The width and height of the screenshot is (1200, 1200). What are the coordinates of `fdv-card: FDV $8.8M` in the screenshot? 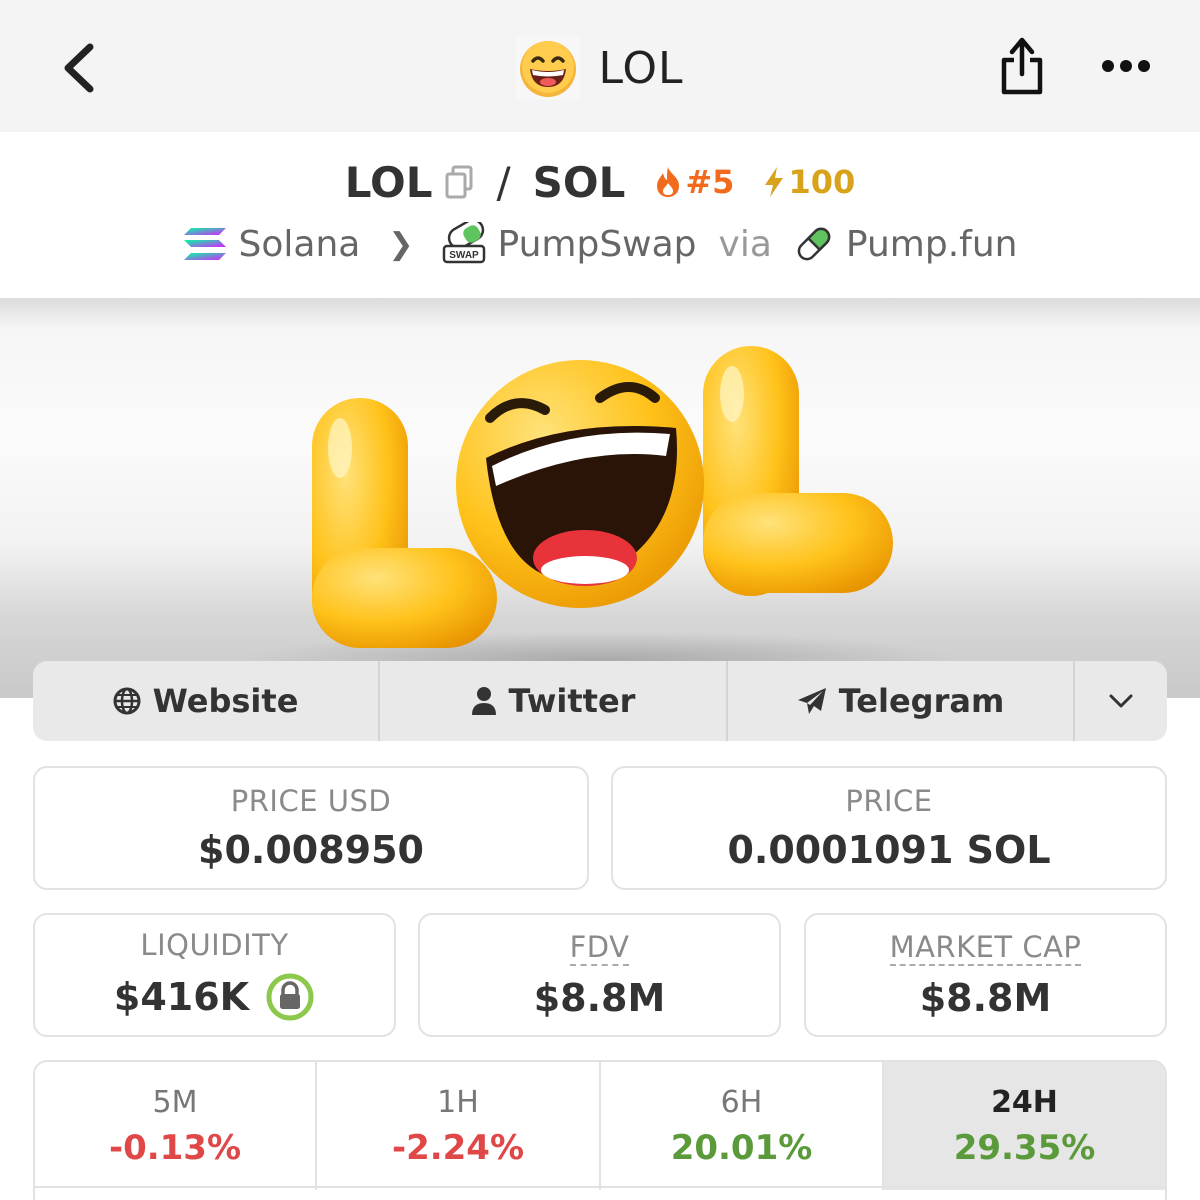 It's located at (599, 975).